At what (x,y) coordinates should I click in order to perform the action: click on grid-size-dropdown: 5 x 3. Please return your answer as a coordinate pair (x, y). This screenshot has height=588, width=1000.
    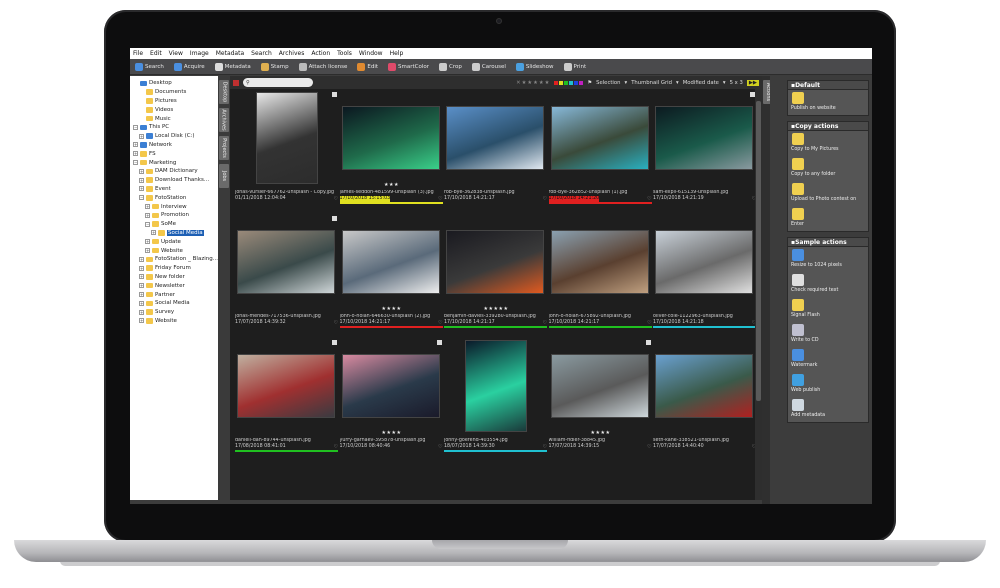
    Looking at the image, I should click on (736, 83).